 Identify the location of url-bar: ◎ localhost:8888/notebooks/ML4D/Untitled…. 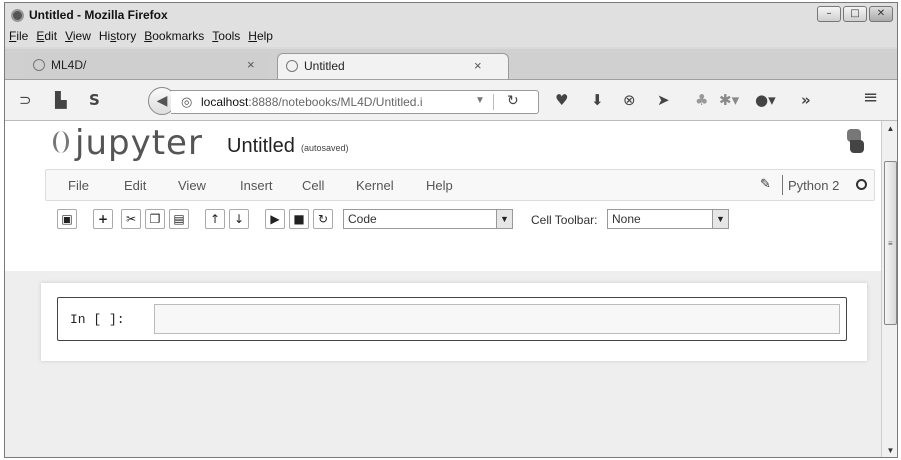
(355, 102).